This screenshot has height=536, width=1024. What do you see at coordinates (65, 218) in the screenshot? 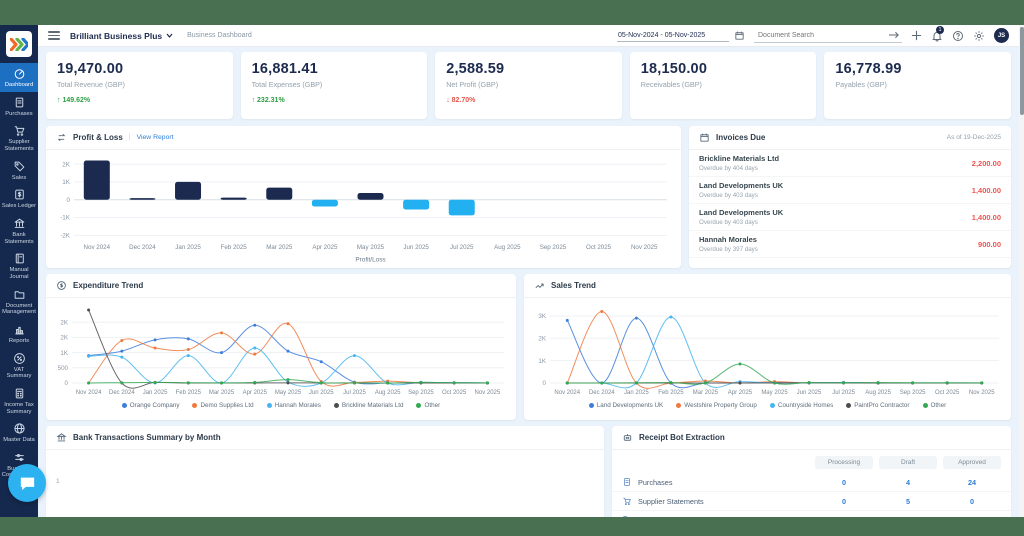
I see `svg-text: -1K` at bounding box center [65, 218].